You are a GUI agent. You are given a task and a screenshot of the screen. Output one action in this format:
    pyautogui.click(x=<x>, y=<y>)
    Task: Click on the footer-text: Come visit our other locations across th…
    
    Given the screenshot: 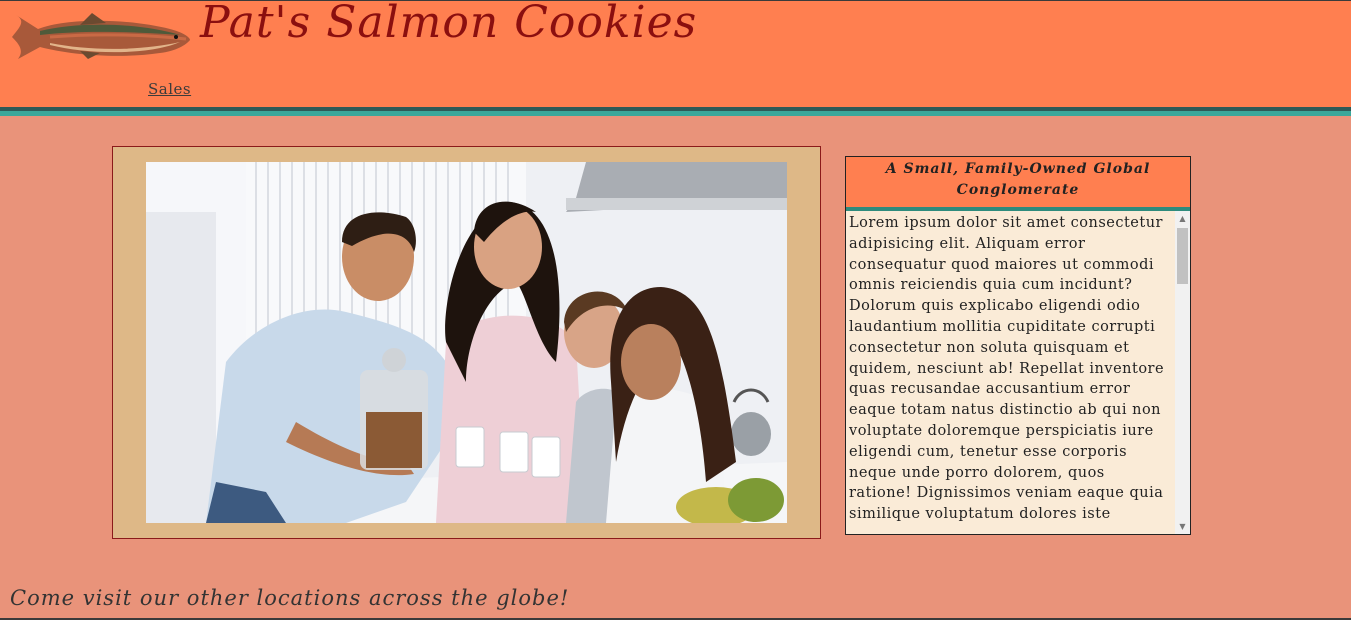 What is the action you would take?
    pyautogui.click(x=290, y=598)
    